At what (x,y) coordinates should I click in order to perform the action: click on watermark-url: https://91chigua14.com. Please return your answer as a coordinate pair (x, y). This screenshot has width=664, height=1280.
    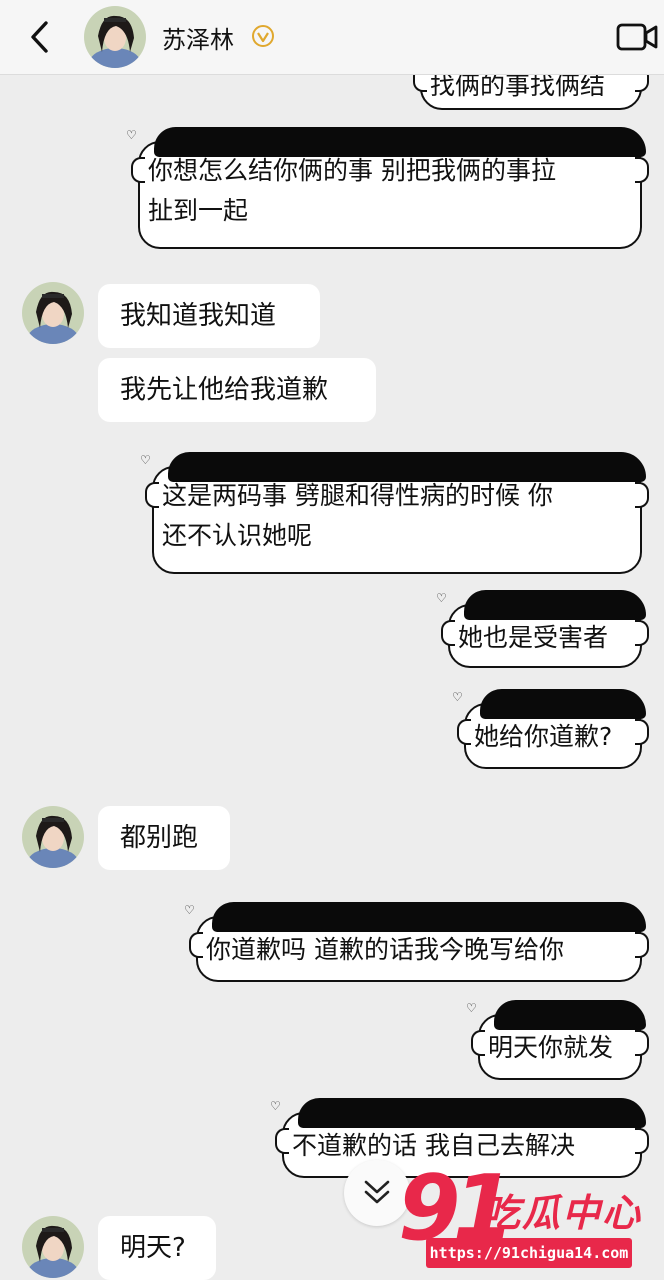
    Looking at the image, I should click on (529, 1253).